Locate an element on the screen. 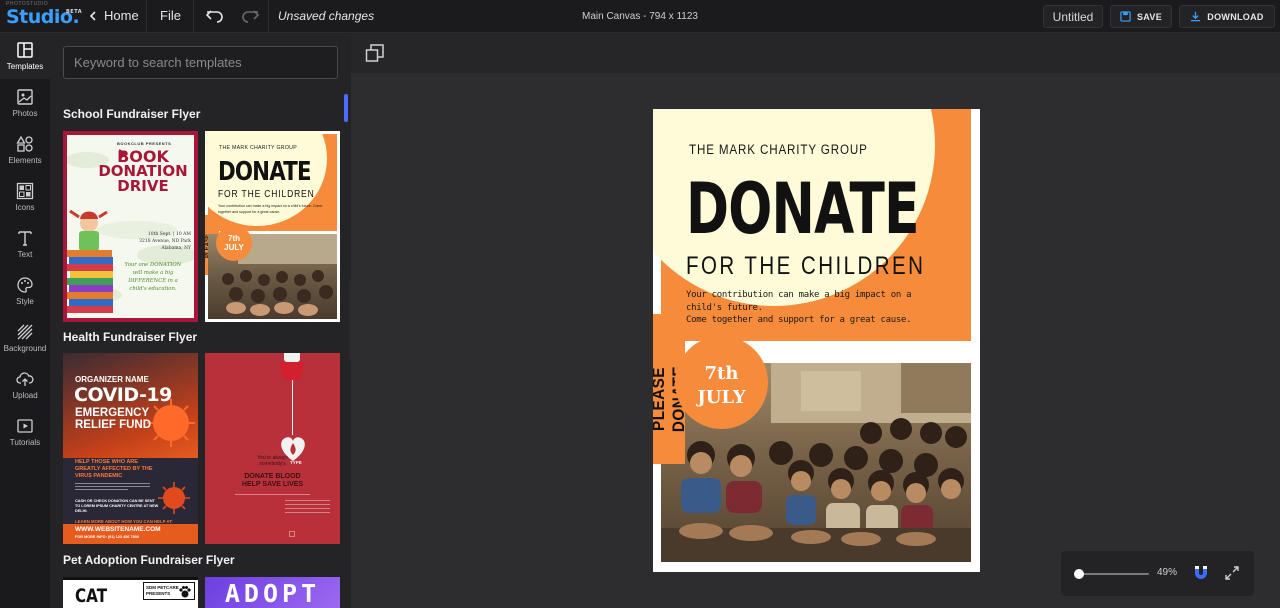 This screenshot has width=1280, height=608. palette-icon is located at coordinates (25, 285).